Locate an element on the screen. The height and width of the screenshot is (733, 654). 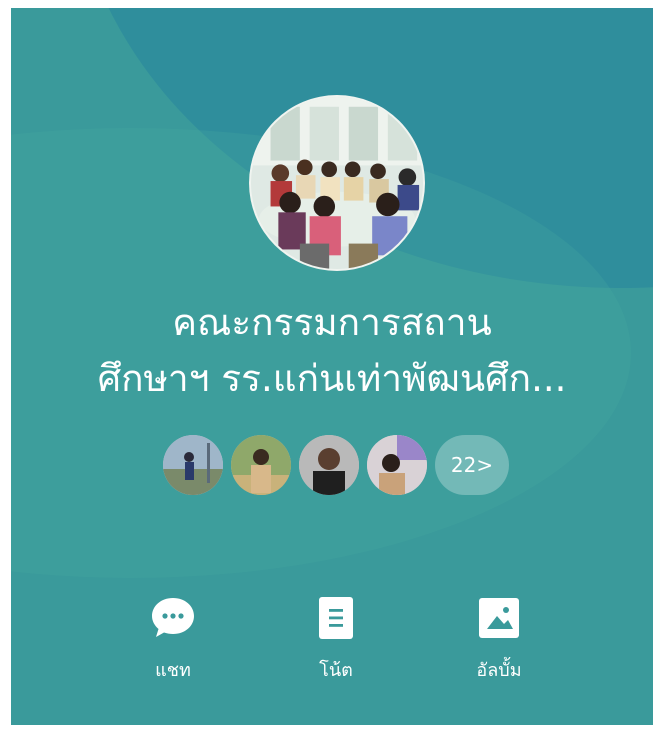
action-bar: แชท โน้ต อัลบั้ม is located at coordinates (332, 643).